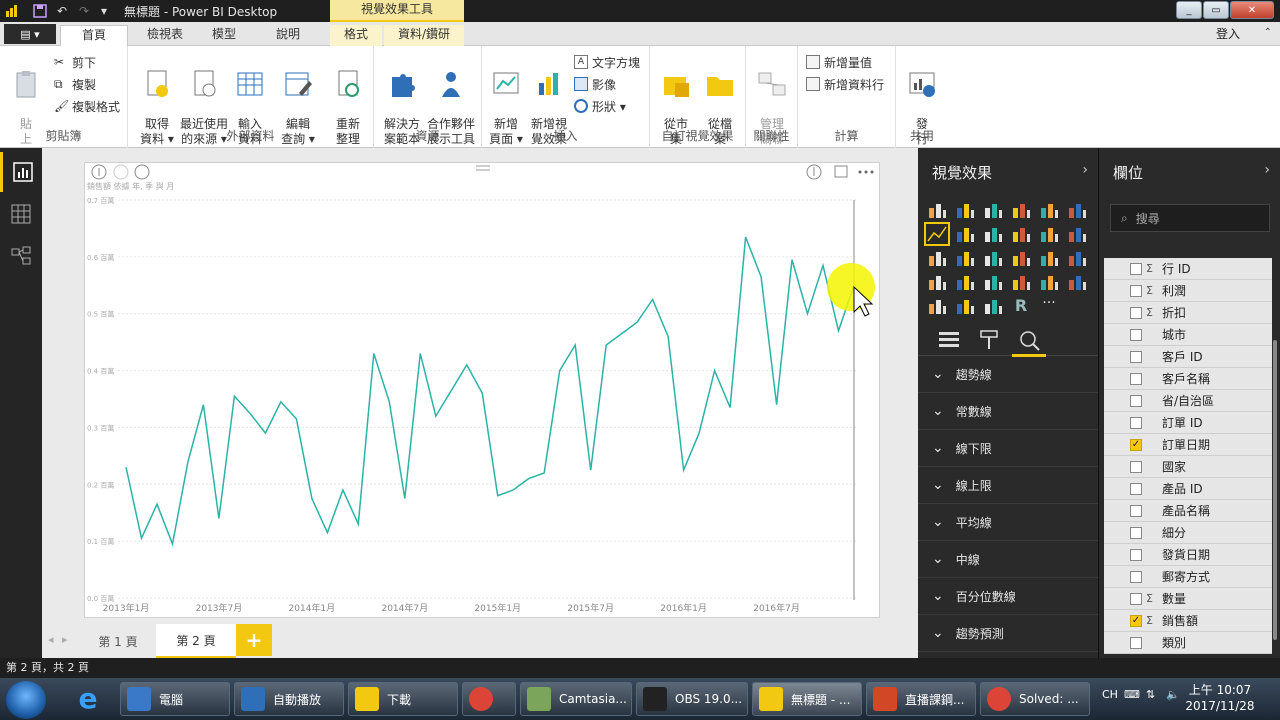 This screenshot has width=1280, height=720. Describe the element at coordinates (51, 639) in the screenshot. I see `page-nav-prev-icon: ◂` at that location.